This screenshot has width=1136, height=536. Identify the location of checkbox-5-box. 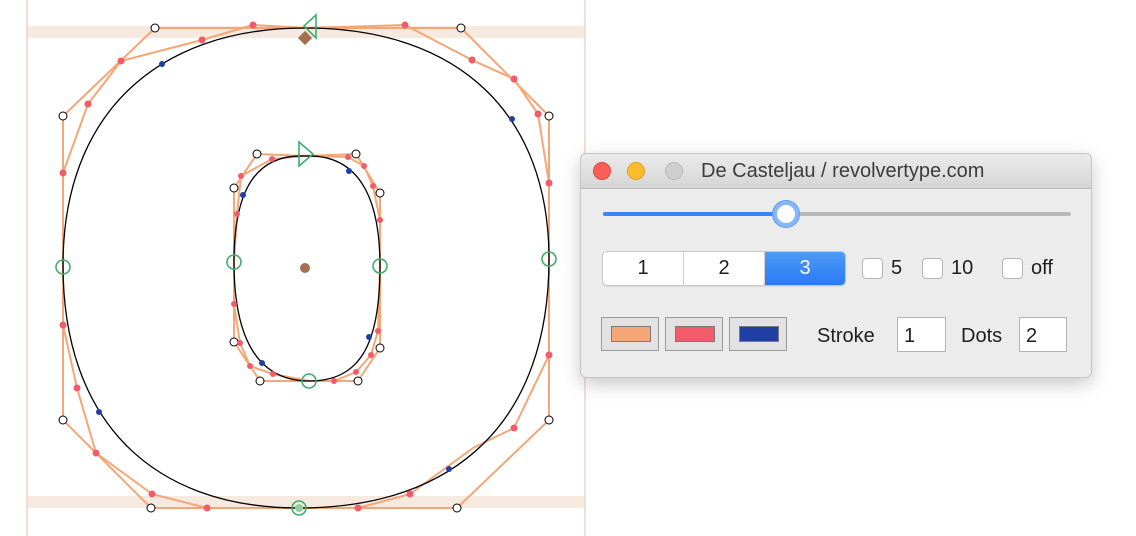
(872, 268).